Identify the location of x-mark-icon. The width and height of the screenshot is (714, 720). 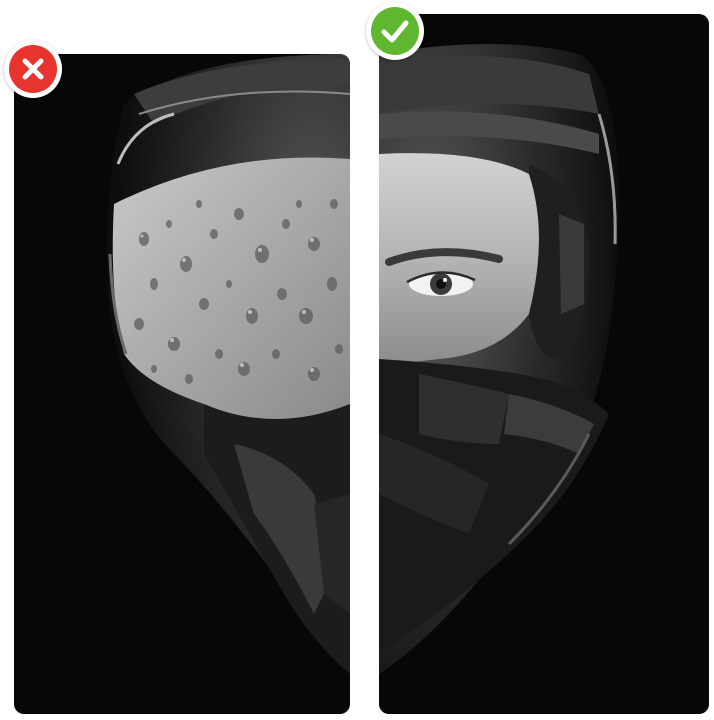
(33, 69).